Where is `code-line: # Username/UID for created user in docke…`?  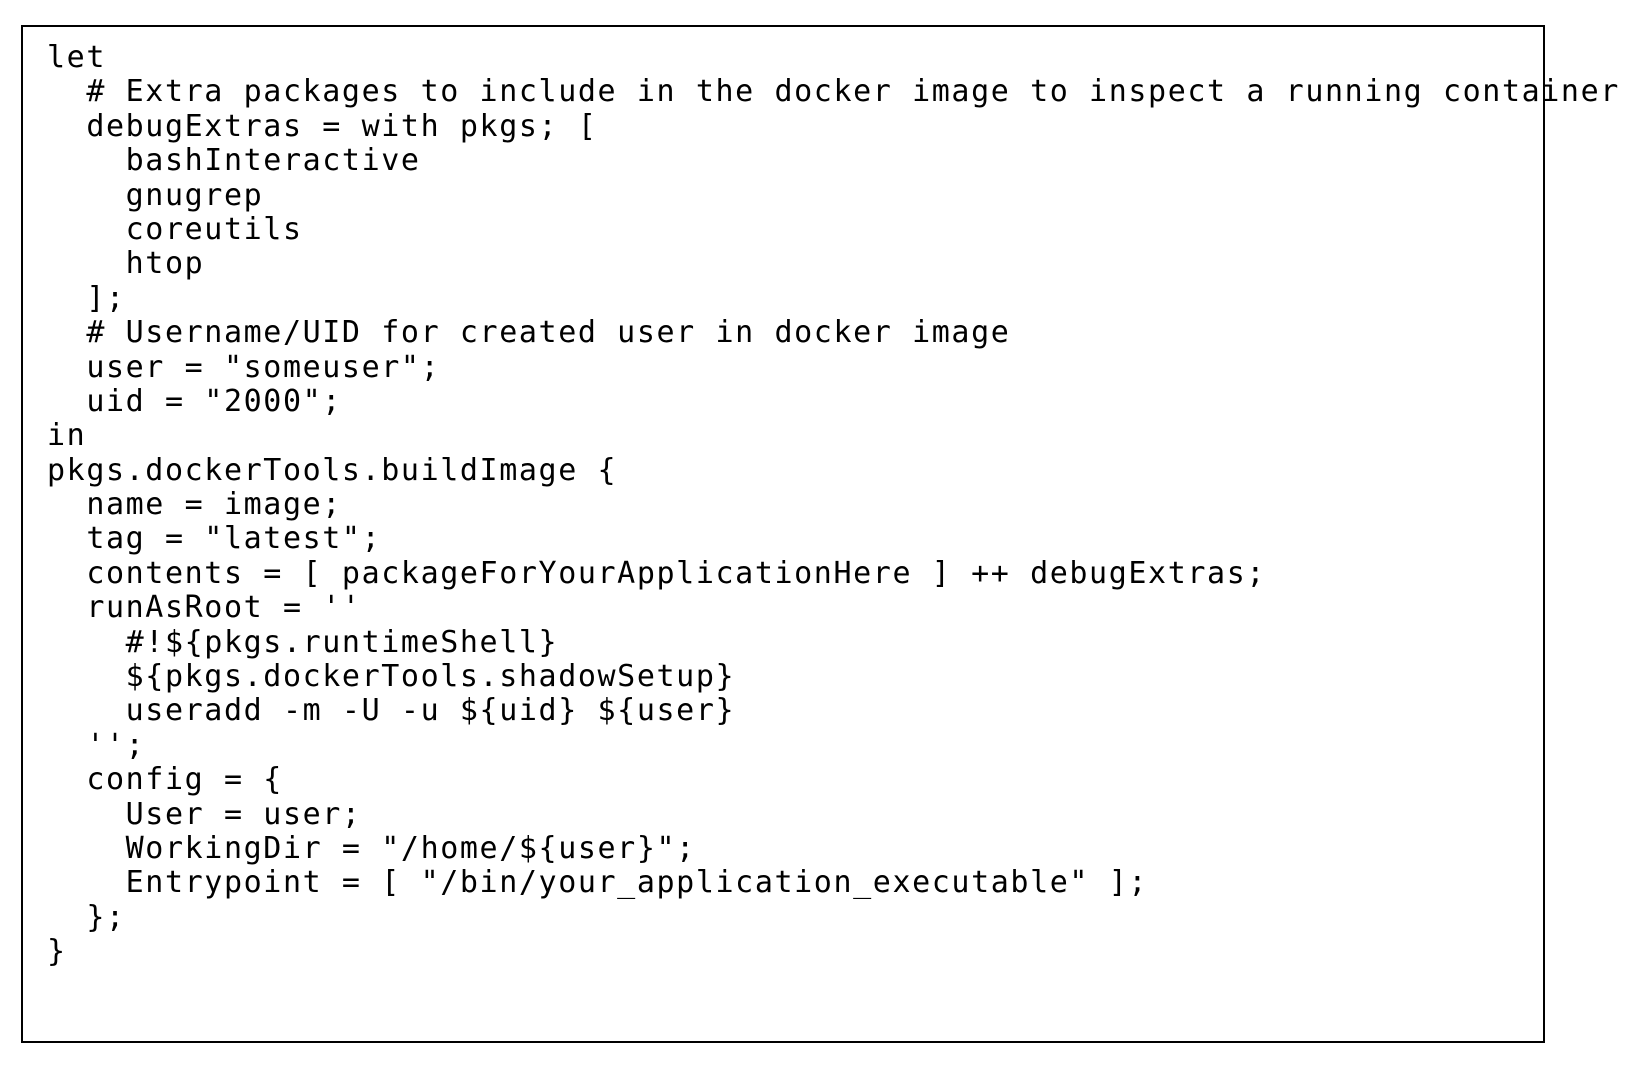 code-line: # Username/UID for created user in docke… is located at coordinates (529, 333).